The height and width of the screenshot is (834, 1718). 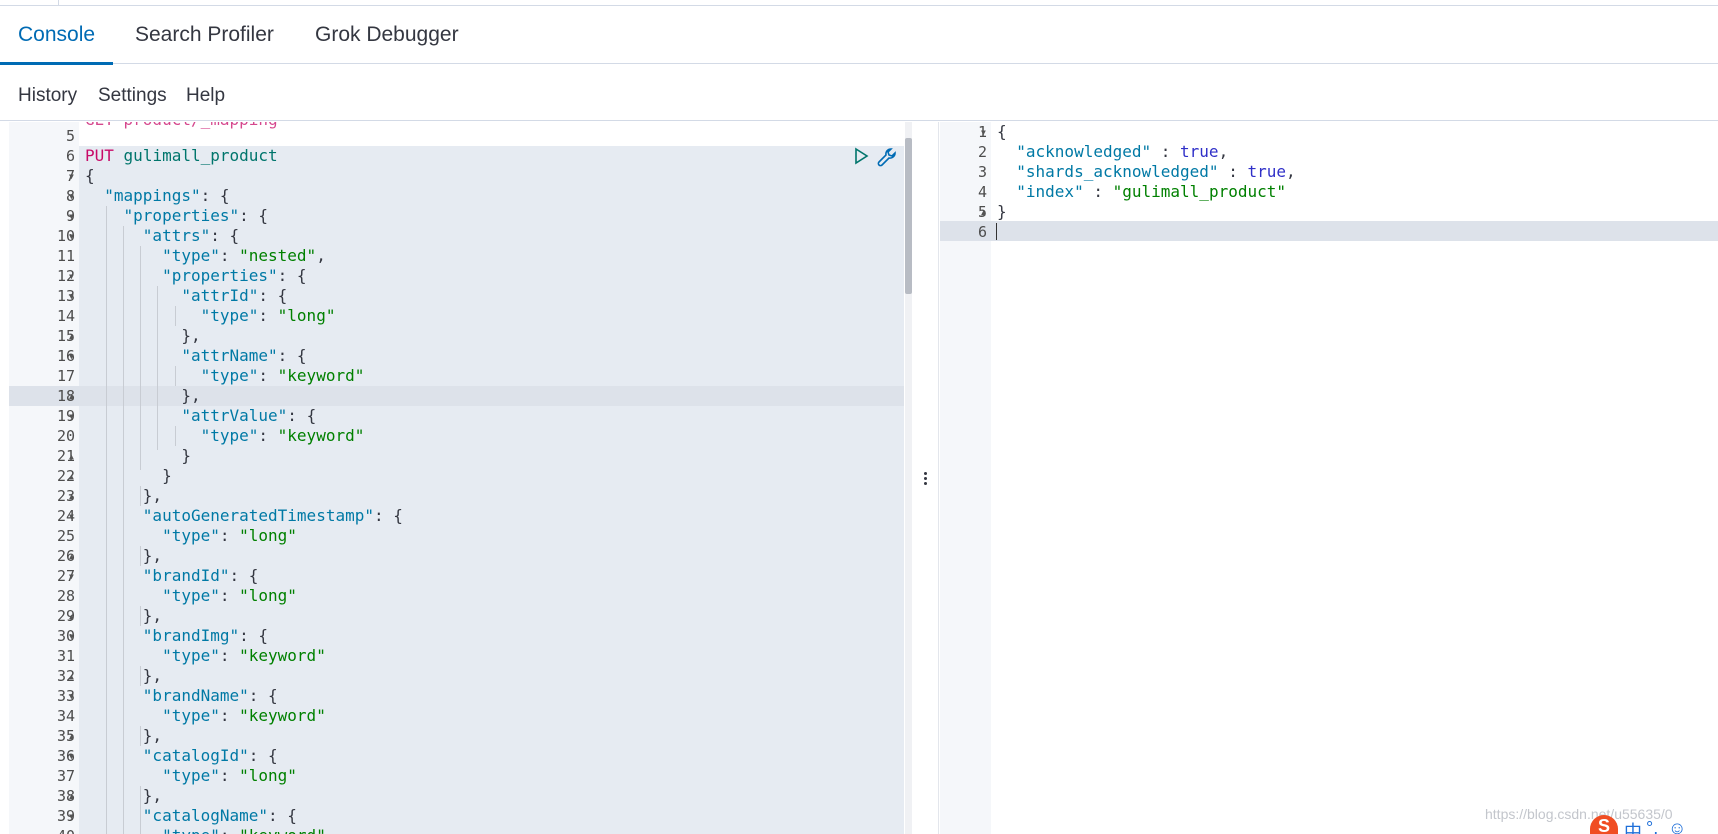 I want to click on line-number: 9, so click(x=70, y=216).